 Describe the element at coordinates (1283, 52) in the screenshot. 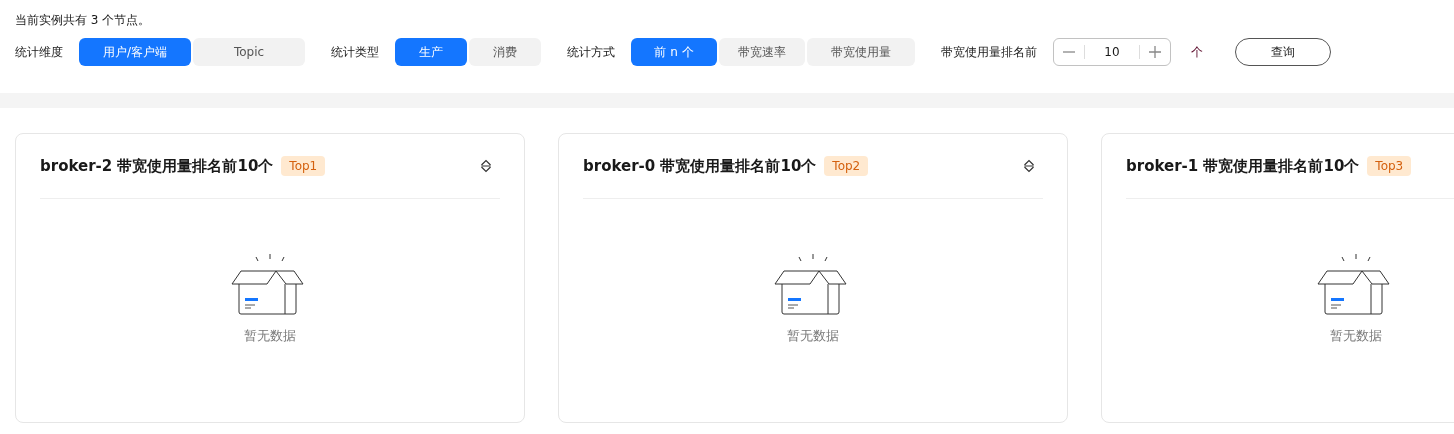

I see `query-button: 查询` at that location.